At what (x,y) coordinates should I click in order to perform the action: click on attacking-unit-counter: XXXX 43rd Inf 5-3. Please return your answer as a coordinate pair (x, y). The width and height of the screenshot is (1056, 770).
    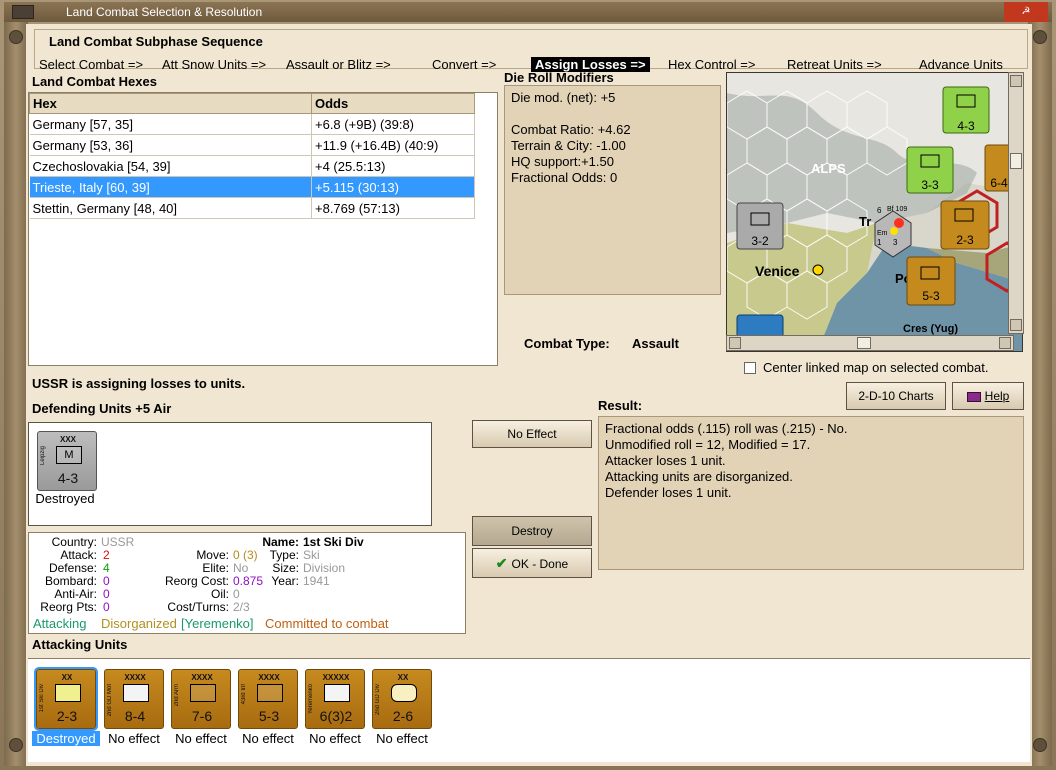
    Looking at the image, I should click on (268, 699).